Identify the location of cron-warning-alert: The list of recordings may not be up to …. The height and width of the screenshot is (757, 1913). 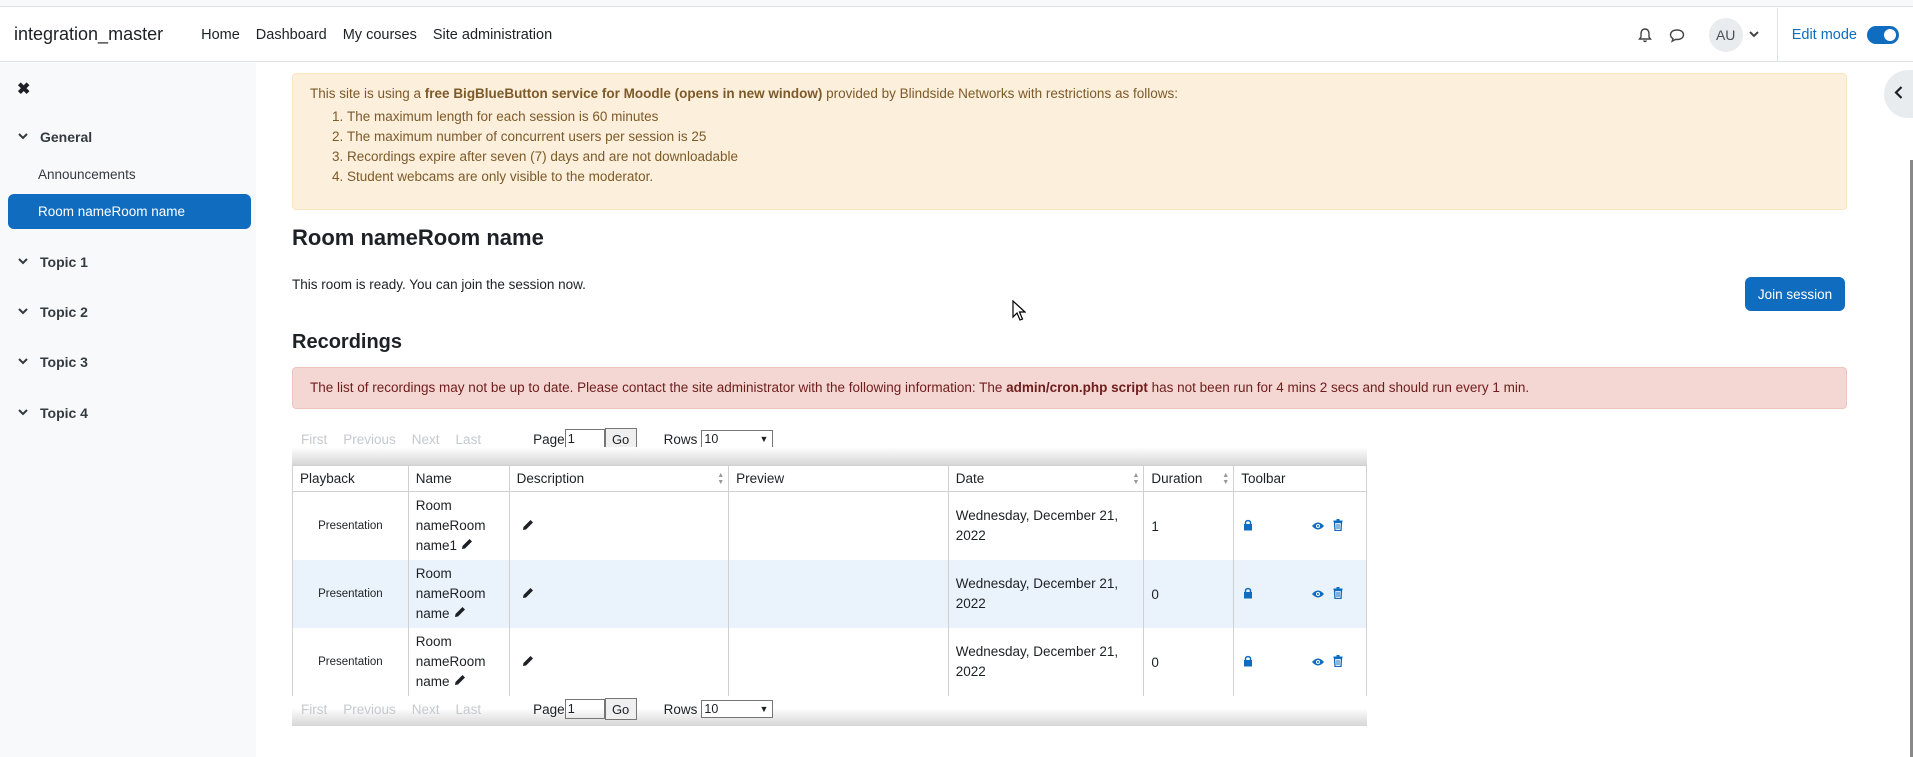
(1069, 388).